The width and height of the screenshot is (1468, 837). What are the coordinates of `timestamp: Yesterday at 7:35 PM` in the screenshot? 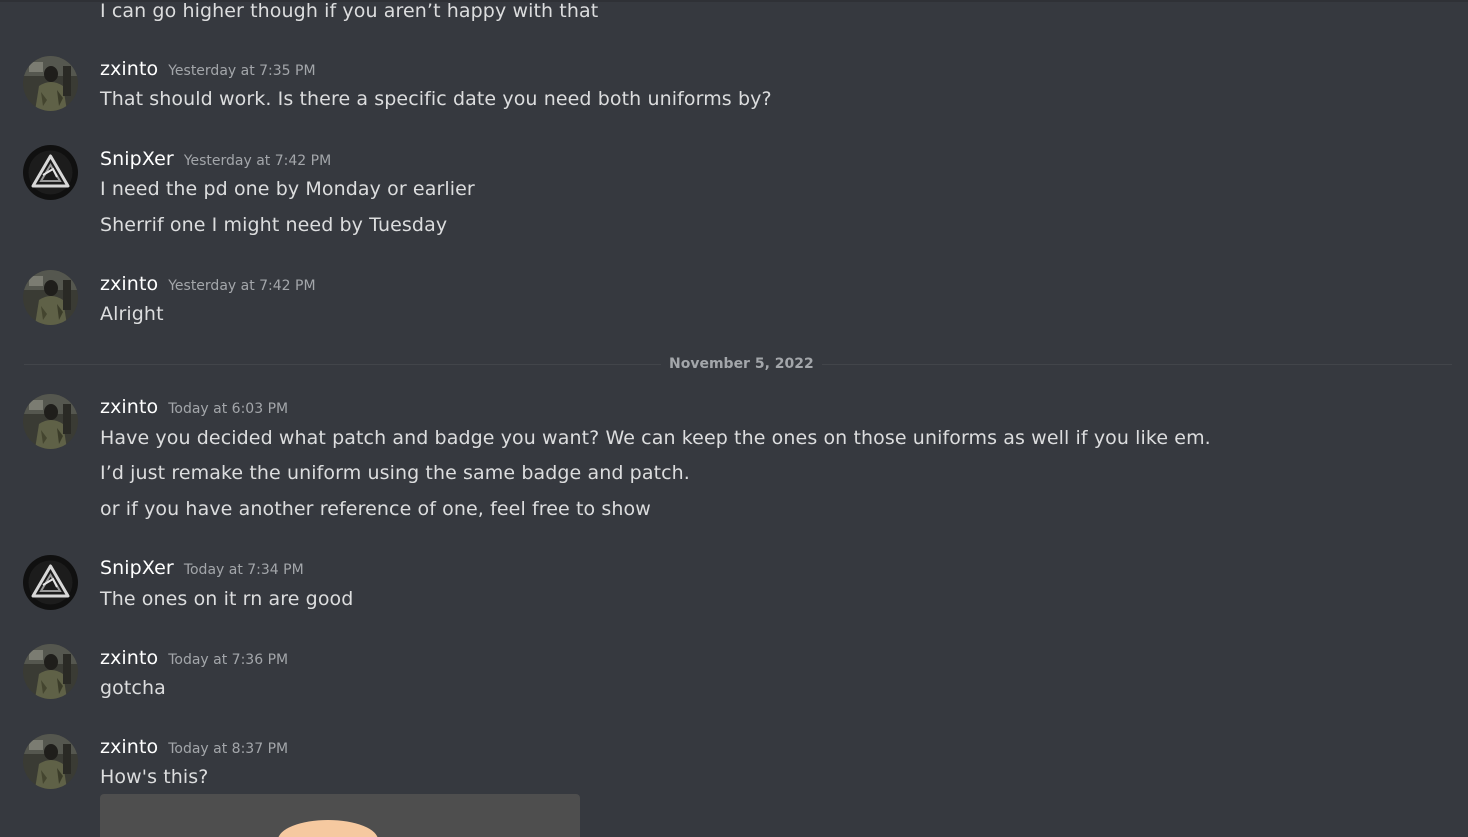 It's located at (241, 71).